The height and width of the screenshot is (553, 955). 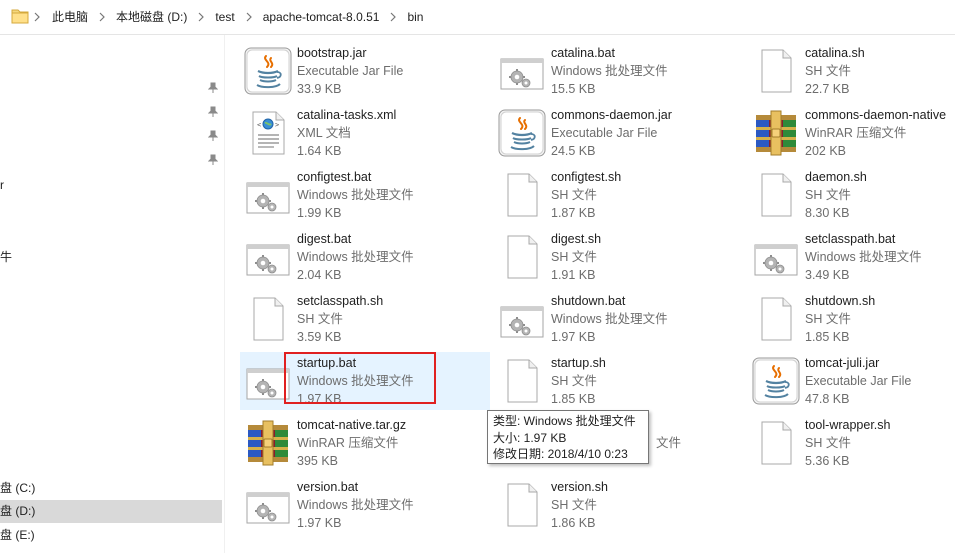 What do you see at coordinates (619, 505) in the screenshot?
I see `file-item: version.sh SH 文件 1.86 KB` at bounding box center [619, 505].